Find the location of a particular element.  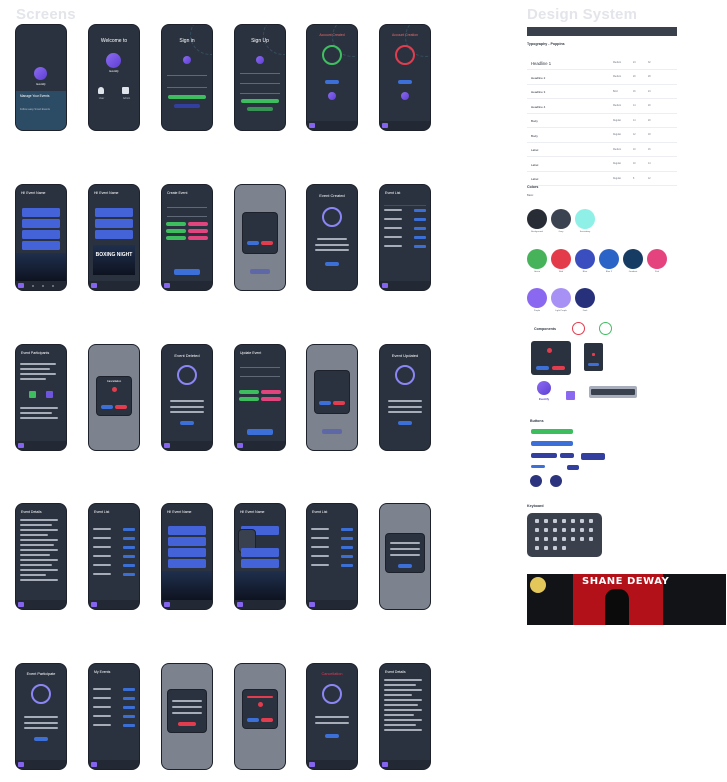

phone-cancelled: Cancellation is located at coordinates (332, 716).